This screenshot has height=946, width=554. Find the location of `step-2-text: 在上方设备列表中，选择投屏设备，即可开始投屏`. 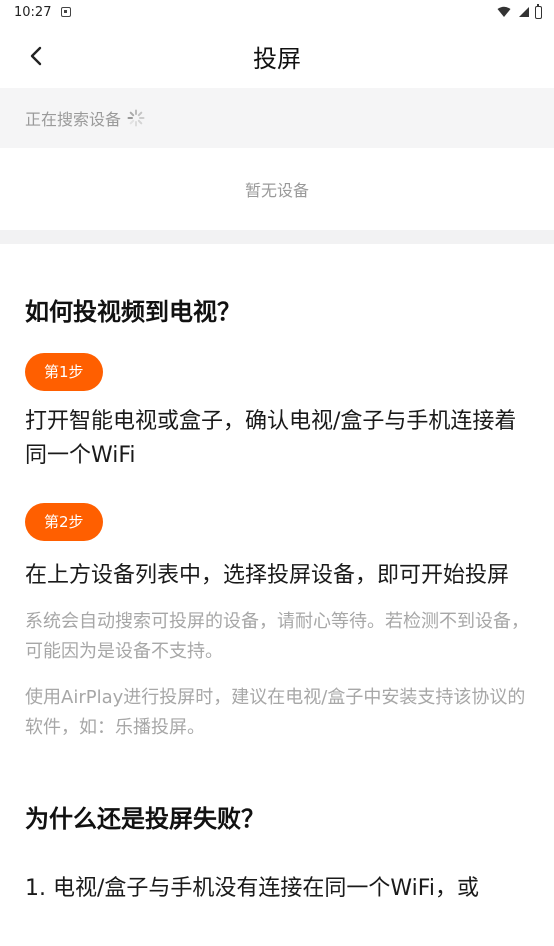

step-2-text: 在上方设备列表中，选择投屏设备，即可开始投屏 is located at coordinates (267, 575).